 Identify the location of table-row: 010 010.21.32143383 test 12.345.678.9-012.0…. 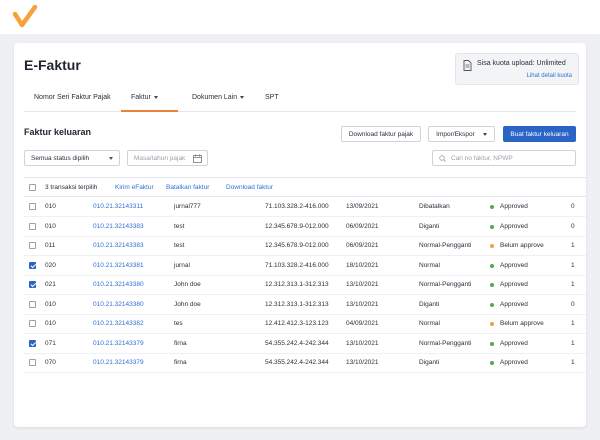
(305, 227).